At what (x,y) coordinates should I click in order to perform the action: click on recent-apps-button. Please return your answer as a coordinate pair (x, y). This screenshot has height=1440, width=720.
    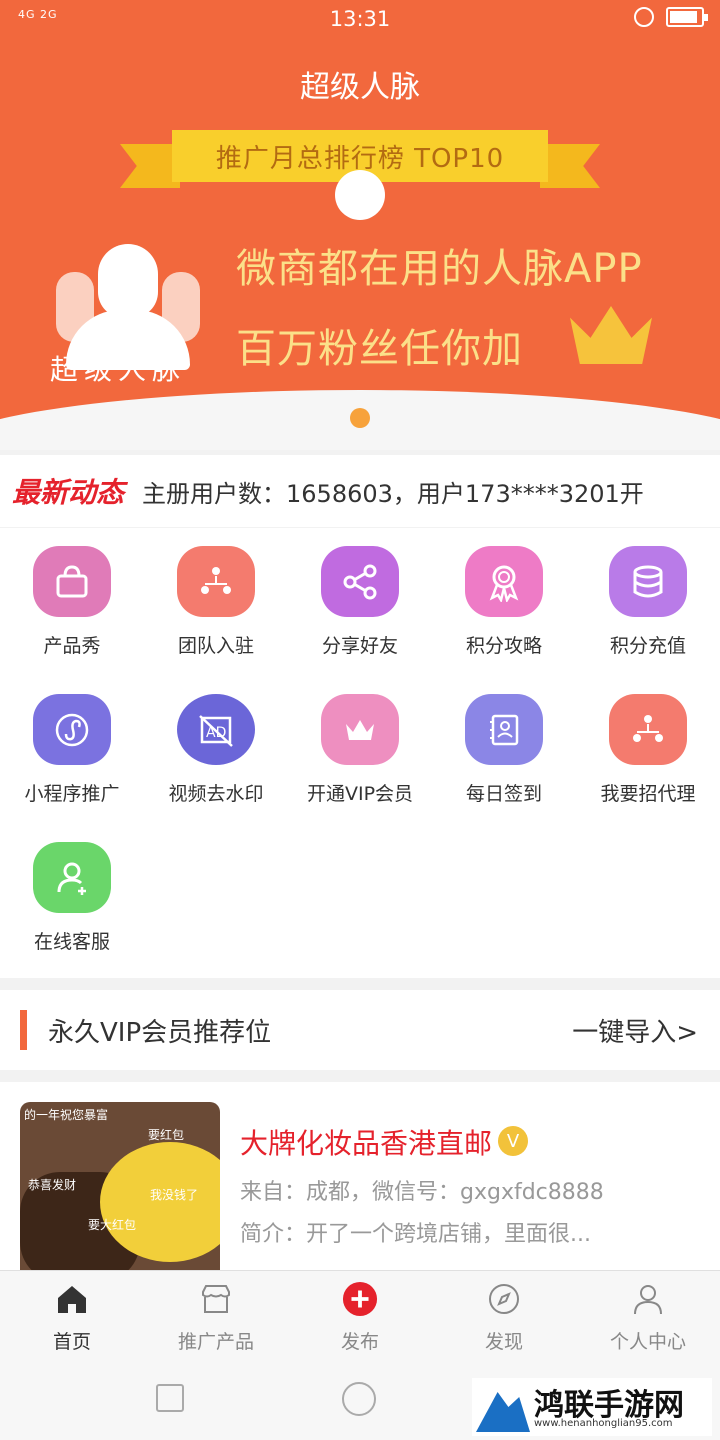
    Looking at the image, I should click on (170, 1398).